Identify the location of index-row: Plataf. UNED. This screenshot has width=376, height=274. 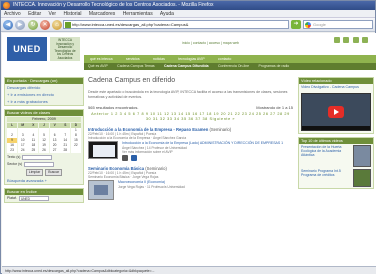
(44, 198).